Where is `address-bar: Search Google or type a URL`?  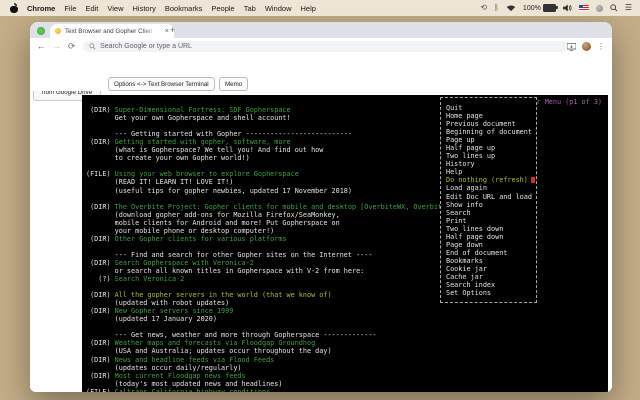
address-bar: Search Google or type a URL is located at coordinates (325, 46).